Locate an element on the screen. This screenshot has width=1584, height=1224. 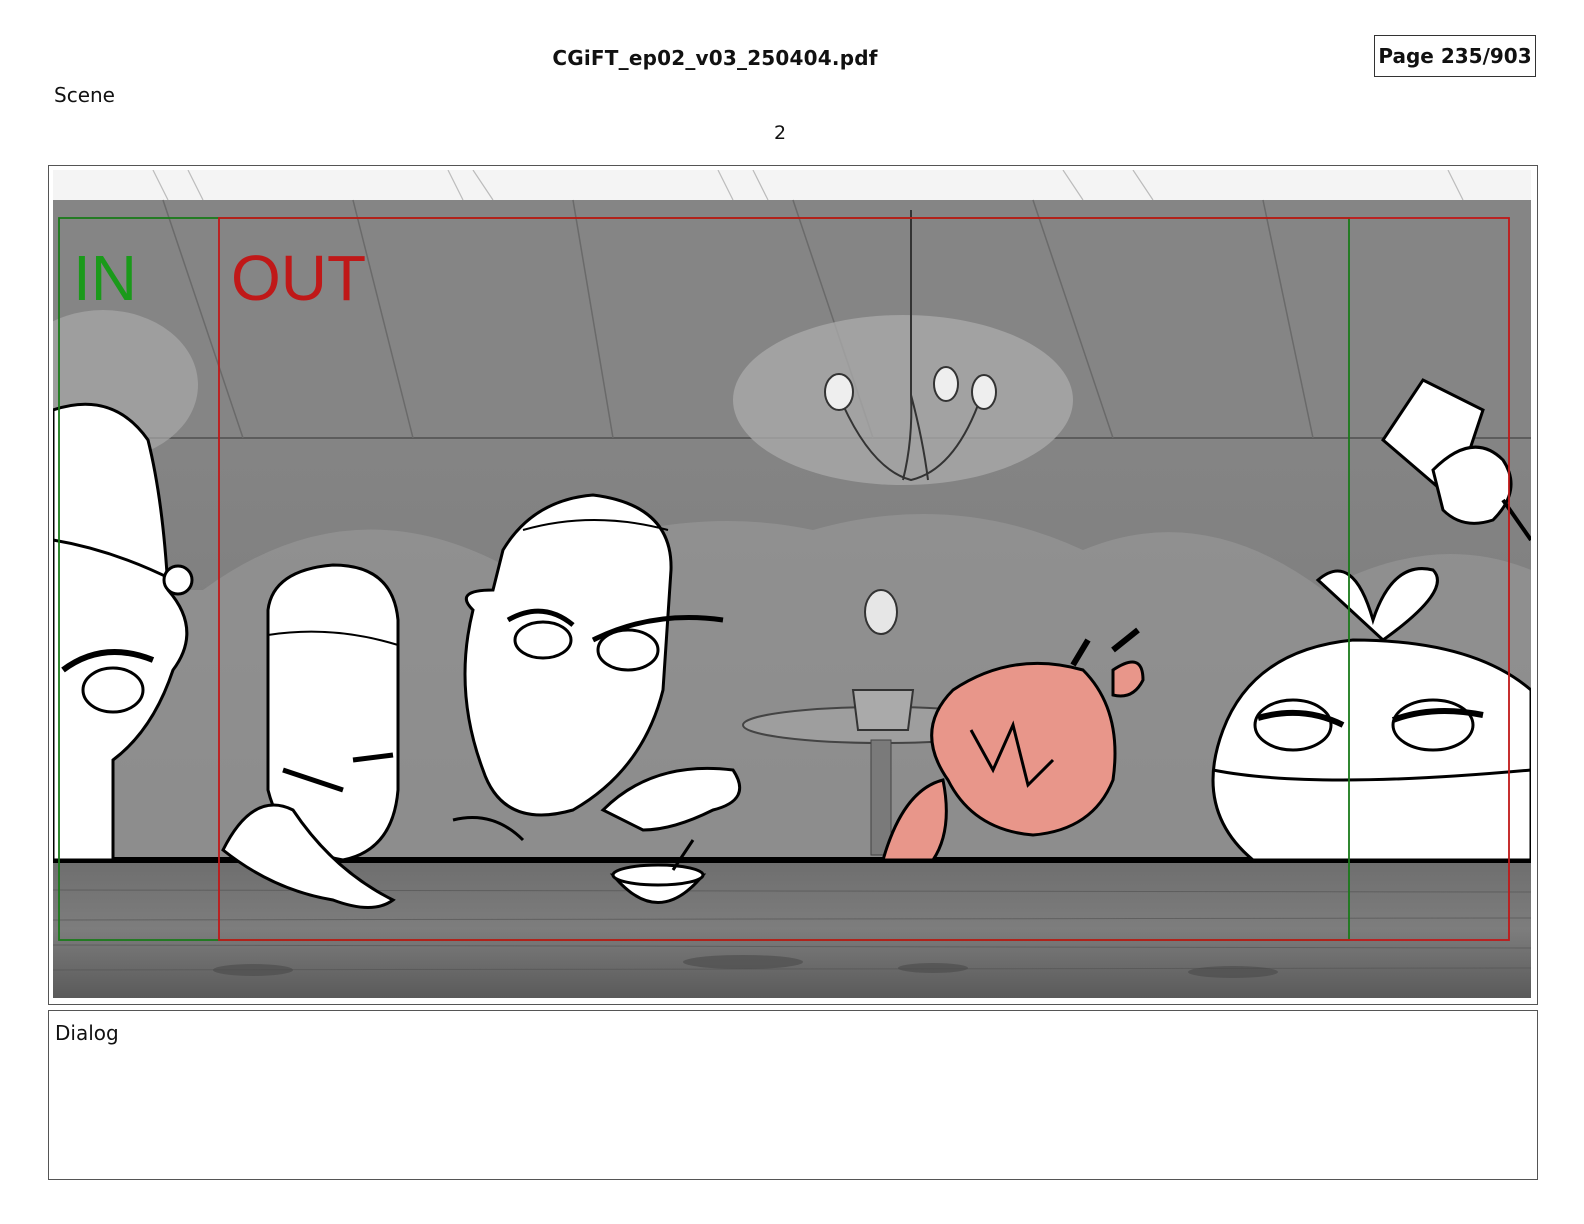
document-title: CGiFT_ep02_v03_250404.pdf is located at coordinates (715, 58).